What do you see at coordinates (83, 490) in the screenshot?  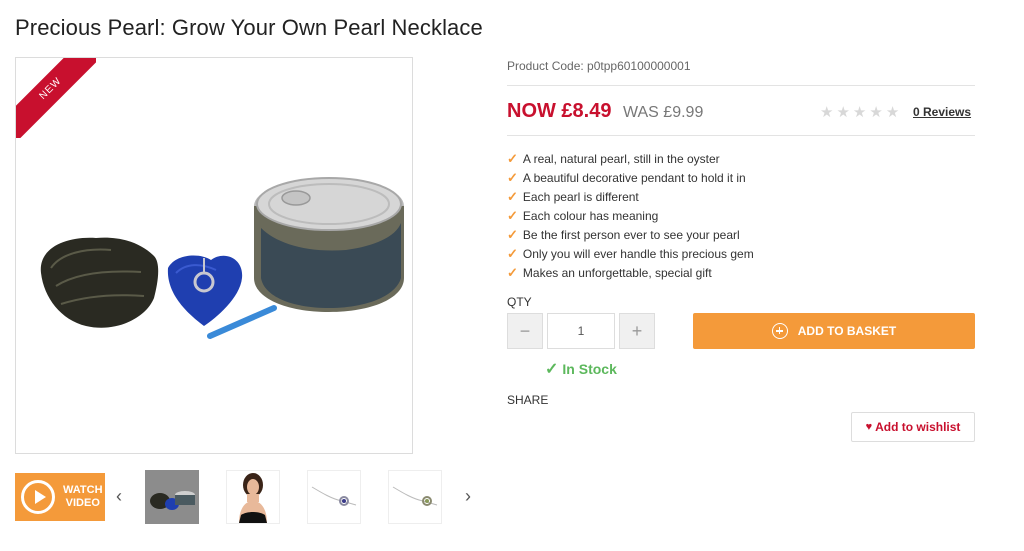 I see `watch-line-1: WATCH` at bounding box center [83, 490].